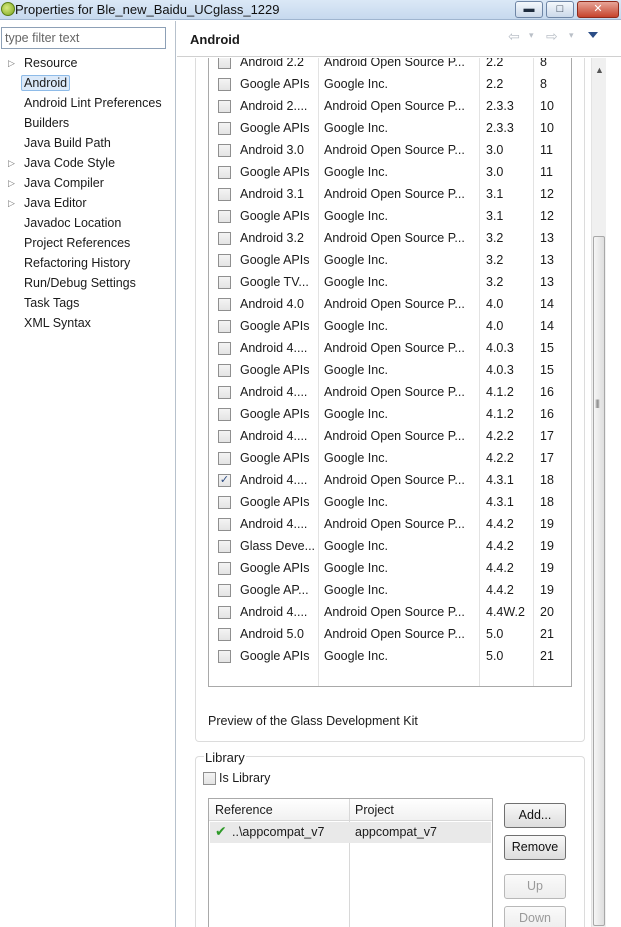  I want to click on table-row: Android 5.0 Android Open Source P... 5.0 21, so click(390, 634).